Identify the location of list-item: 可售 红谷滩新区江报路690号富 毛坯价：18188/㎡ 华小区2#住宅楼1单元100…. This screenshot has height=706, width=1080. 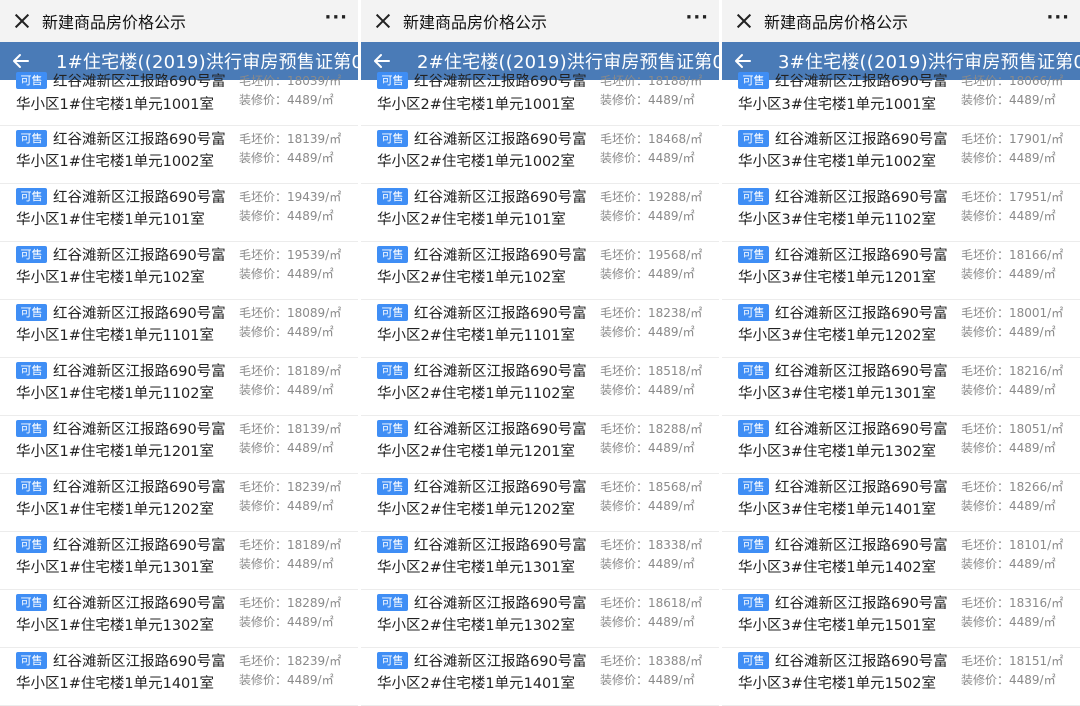
(540, 99).